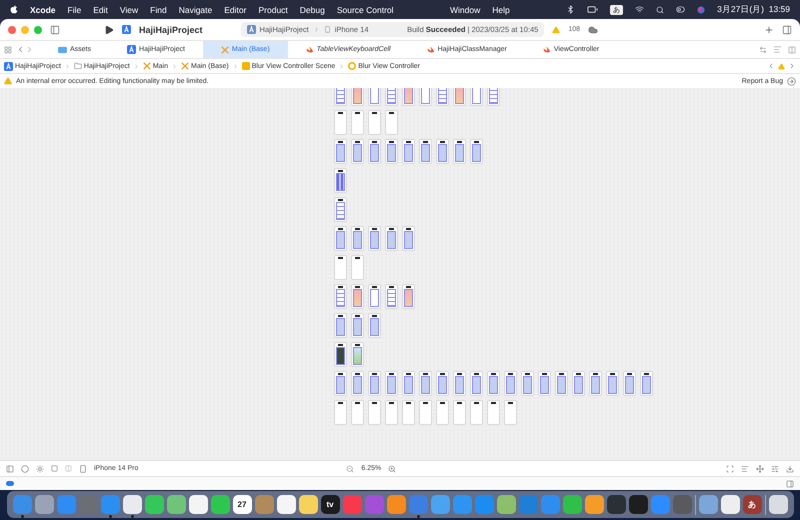 This screenshot has height=520, width=800. What do you see at coordinates (745, 468) in the screenshot?
I see `align-icon` at bounding box center [745, 468].